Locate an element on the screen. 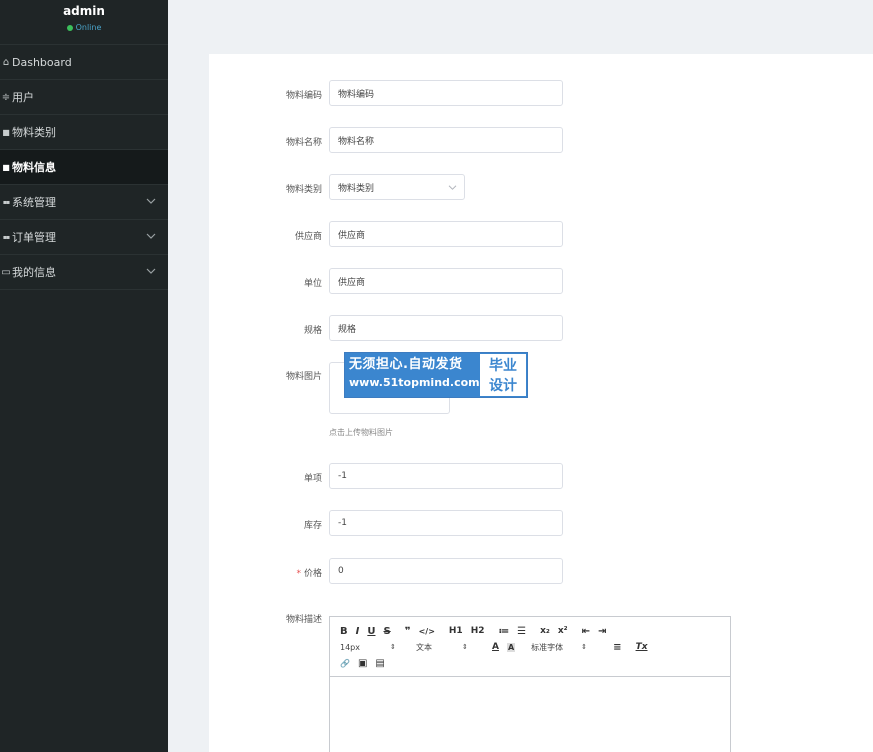 The width and height of the screenshot is (873, 752). blockquote-button: ❞ is located at coordinates (408, 631).